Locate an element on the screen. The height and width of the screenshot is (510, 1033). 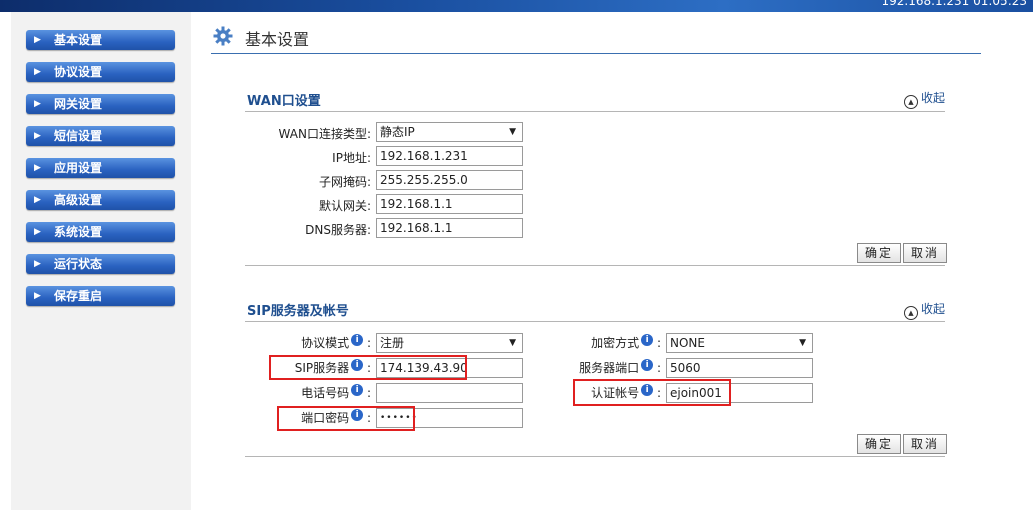
sidebar-item-label: 短信设置 is located at coordinates (78, 136).